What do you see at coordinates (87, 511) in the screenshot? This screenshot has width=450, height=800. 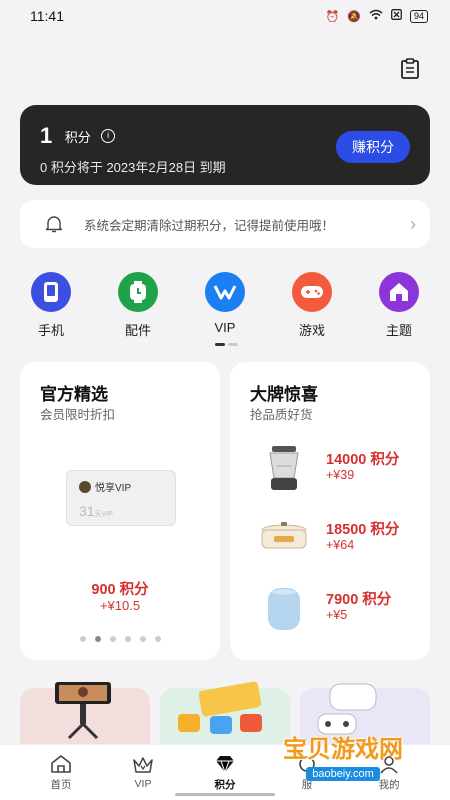 I see `vip-days-number: 31` at bounding box center [87, 511].